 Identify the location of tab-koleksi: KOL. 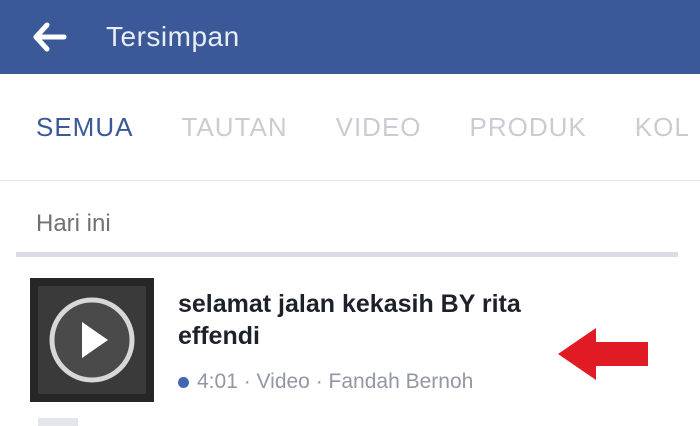
(662, 127).